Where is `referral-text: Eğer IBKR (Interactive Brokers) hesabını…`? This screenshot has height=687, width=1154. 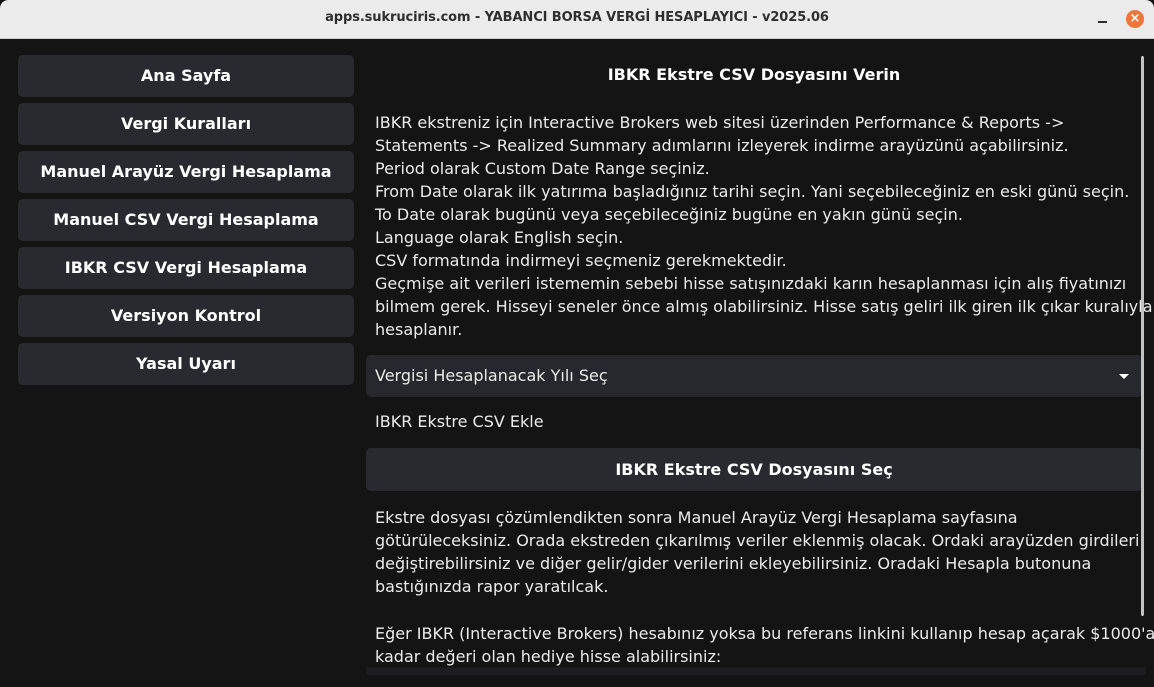
referral-text: Eğer IBKR (Interactive Brokers) hesabını… is located at coordinates (764, 645).